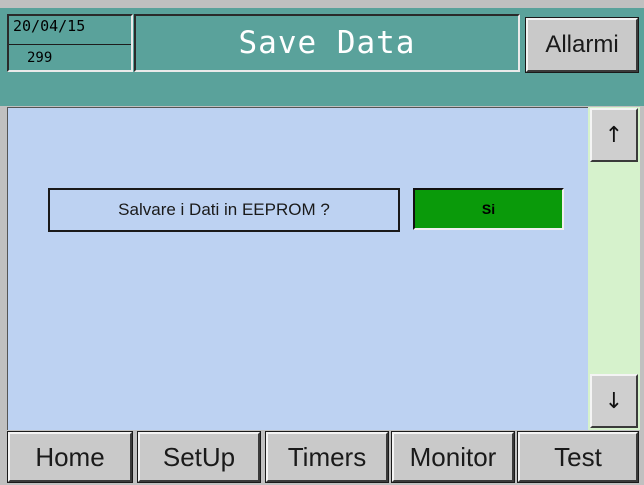  I want to click on page-title-box: Save Data, so click(327, 43).